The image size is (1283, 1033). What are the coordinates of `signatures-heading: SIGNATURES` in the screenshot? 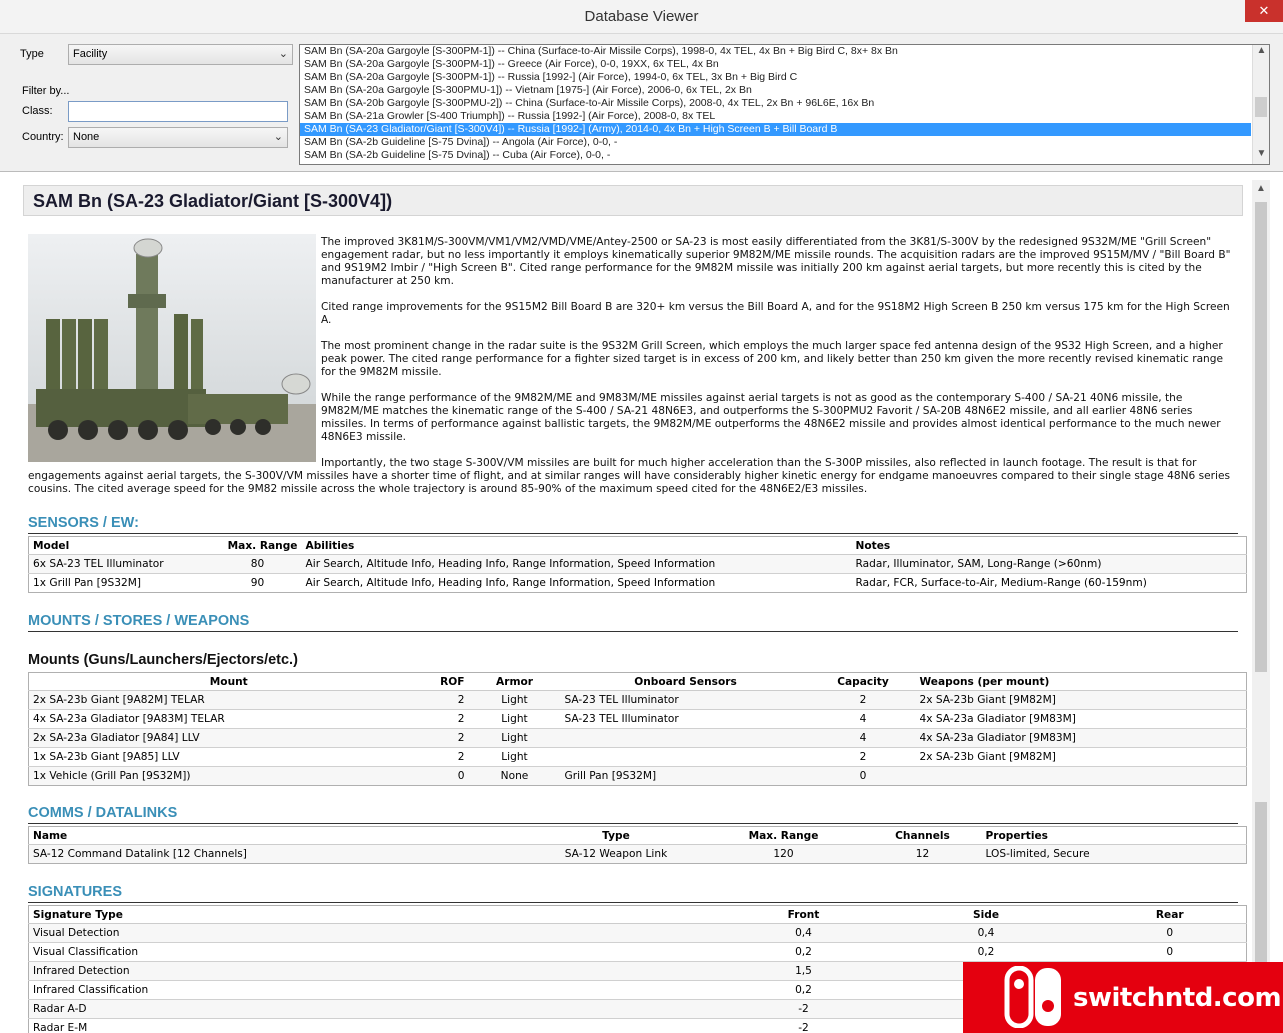 It's located at (75, 892).